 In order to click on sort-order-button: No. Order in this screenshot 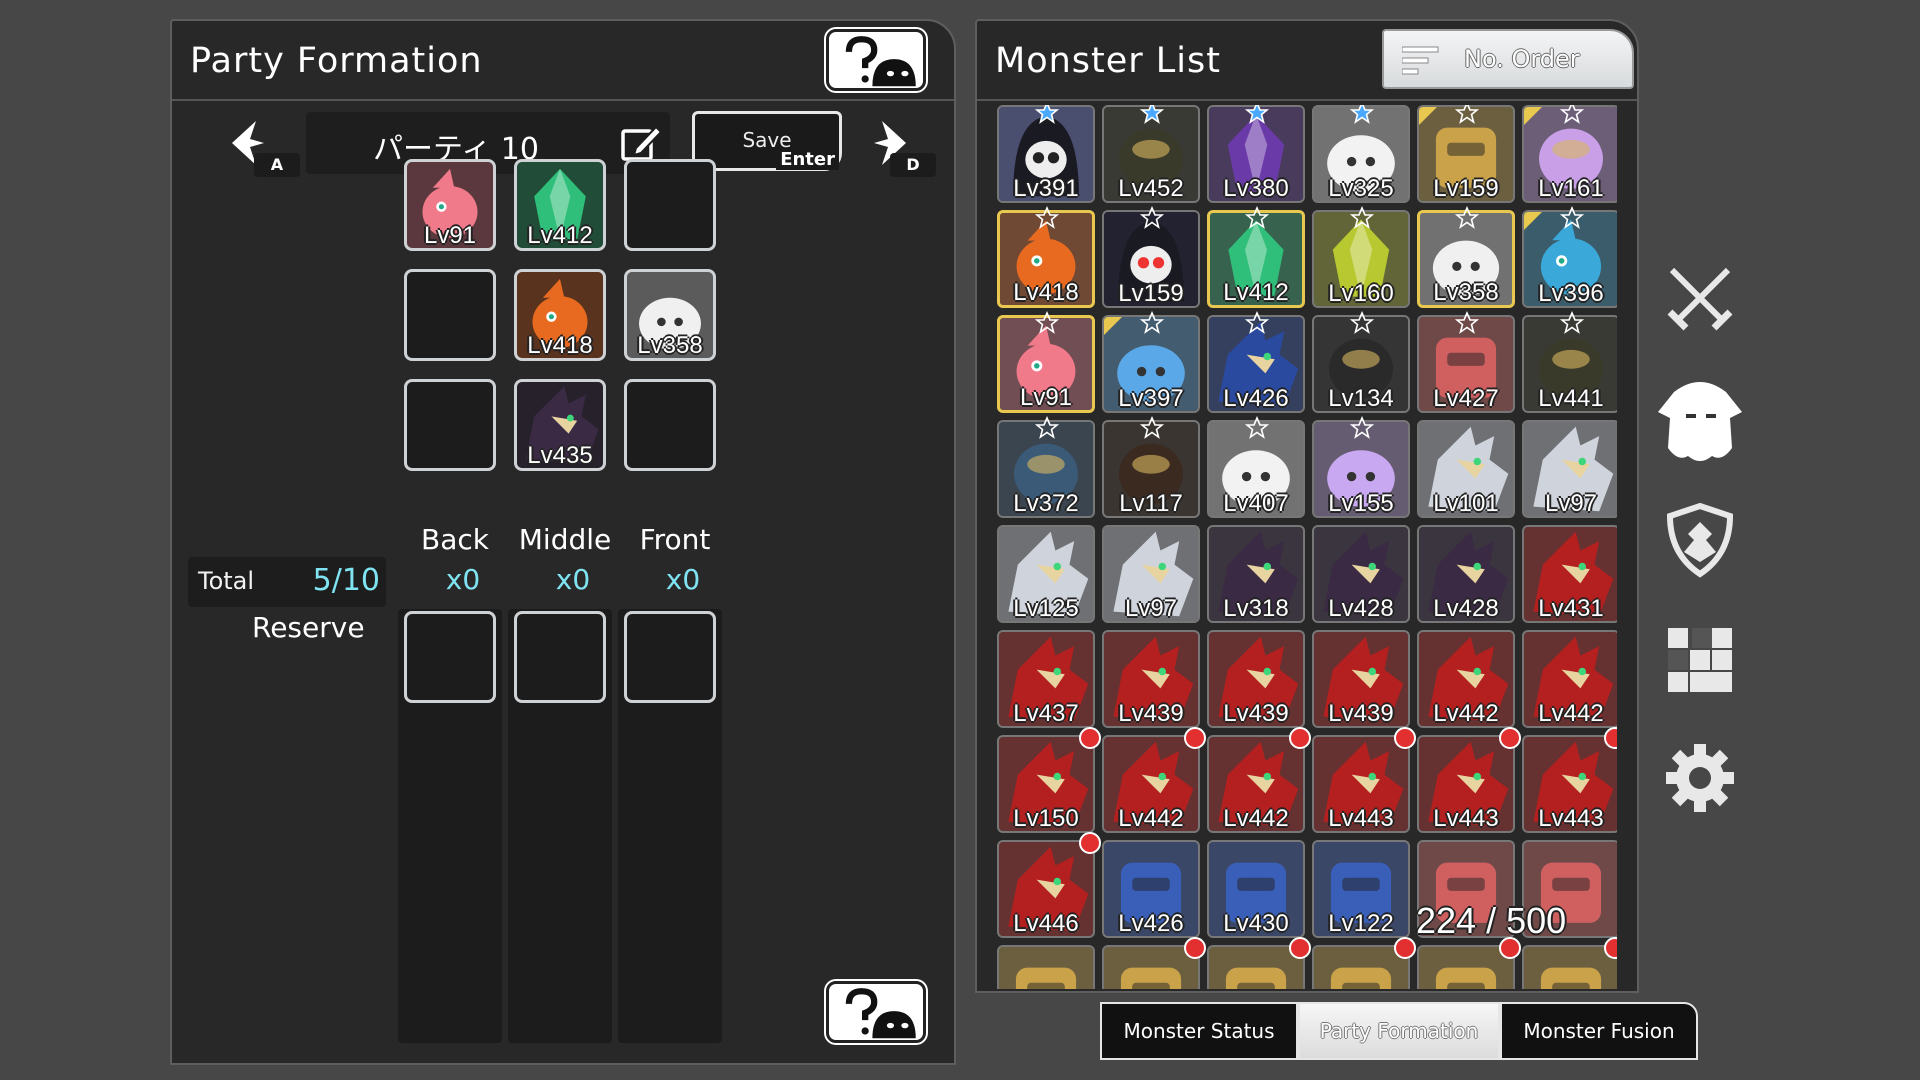, I will do `click(1508, 59)`.